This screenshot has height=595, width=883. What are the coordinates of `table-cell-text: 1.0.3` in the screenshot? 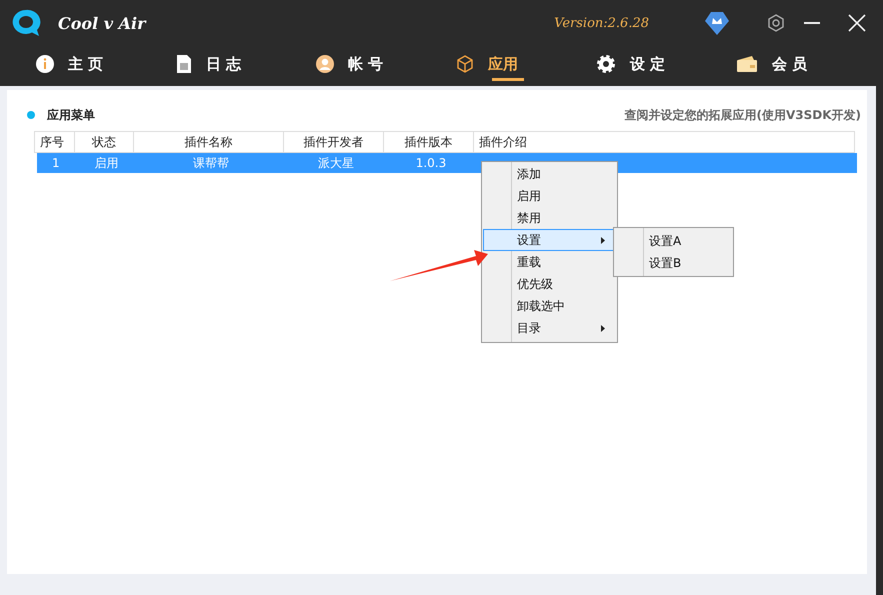 It's located at (431, 163).